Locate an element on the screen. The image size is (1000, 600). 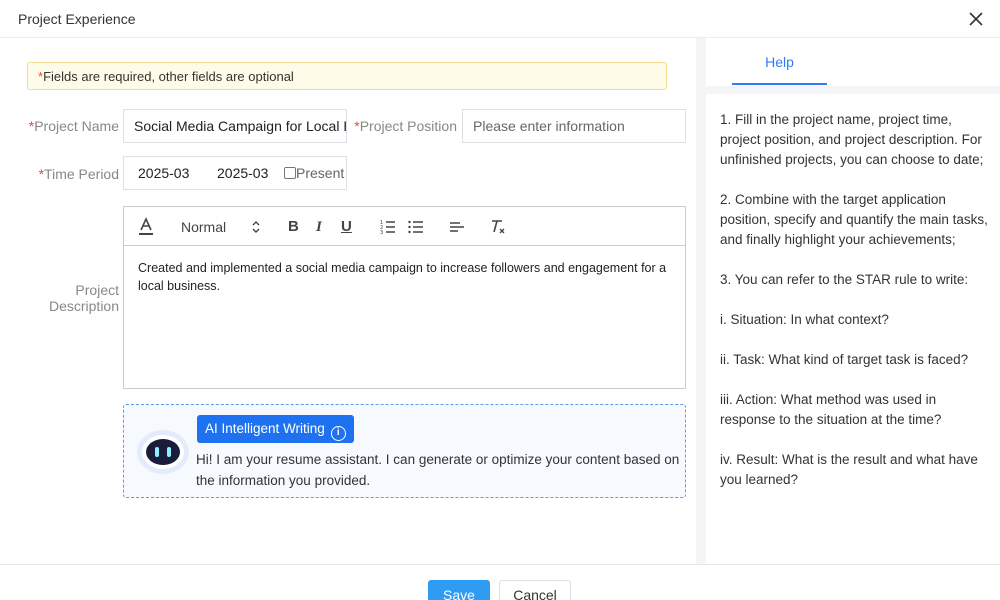
dialog-footer: Save Cancel is located at coordinates (500, 582).